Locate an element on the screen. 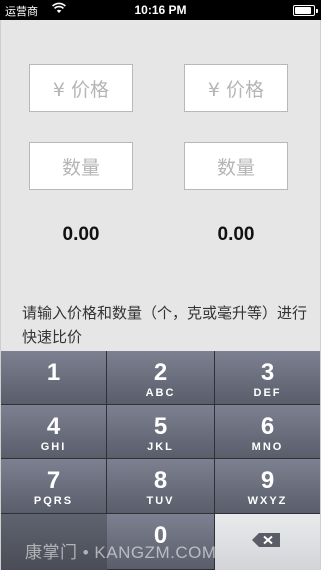 The width and height of the screenshot is (321, 570). key-7: 7 PQRS is located at coordinates (54, 486).